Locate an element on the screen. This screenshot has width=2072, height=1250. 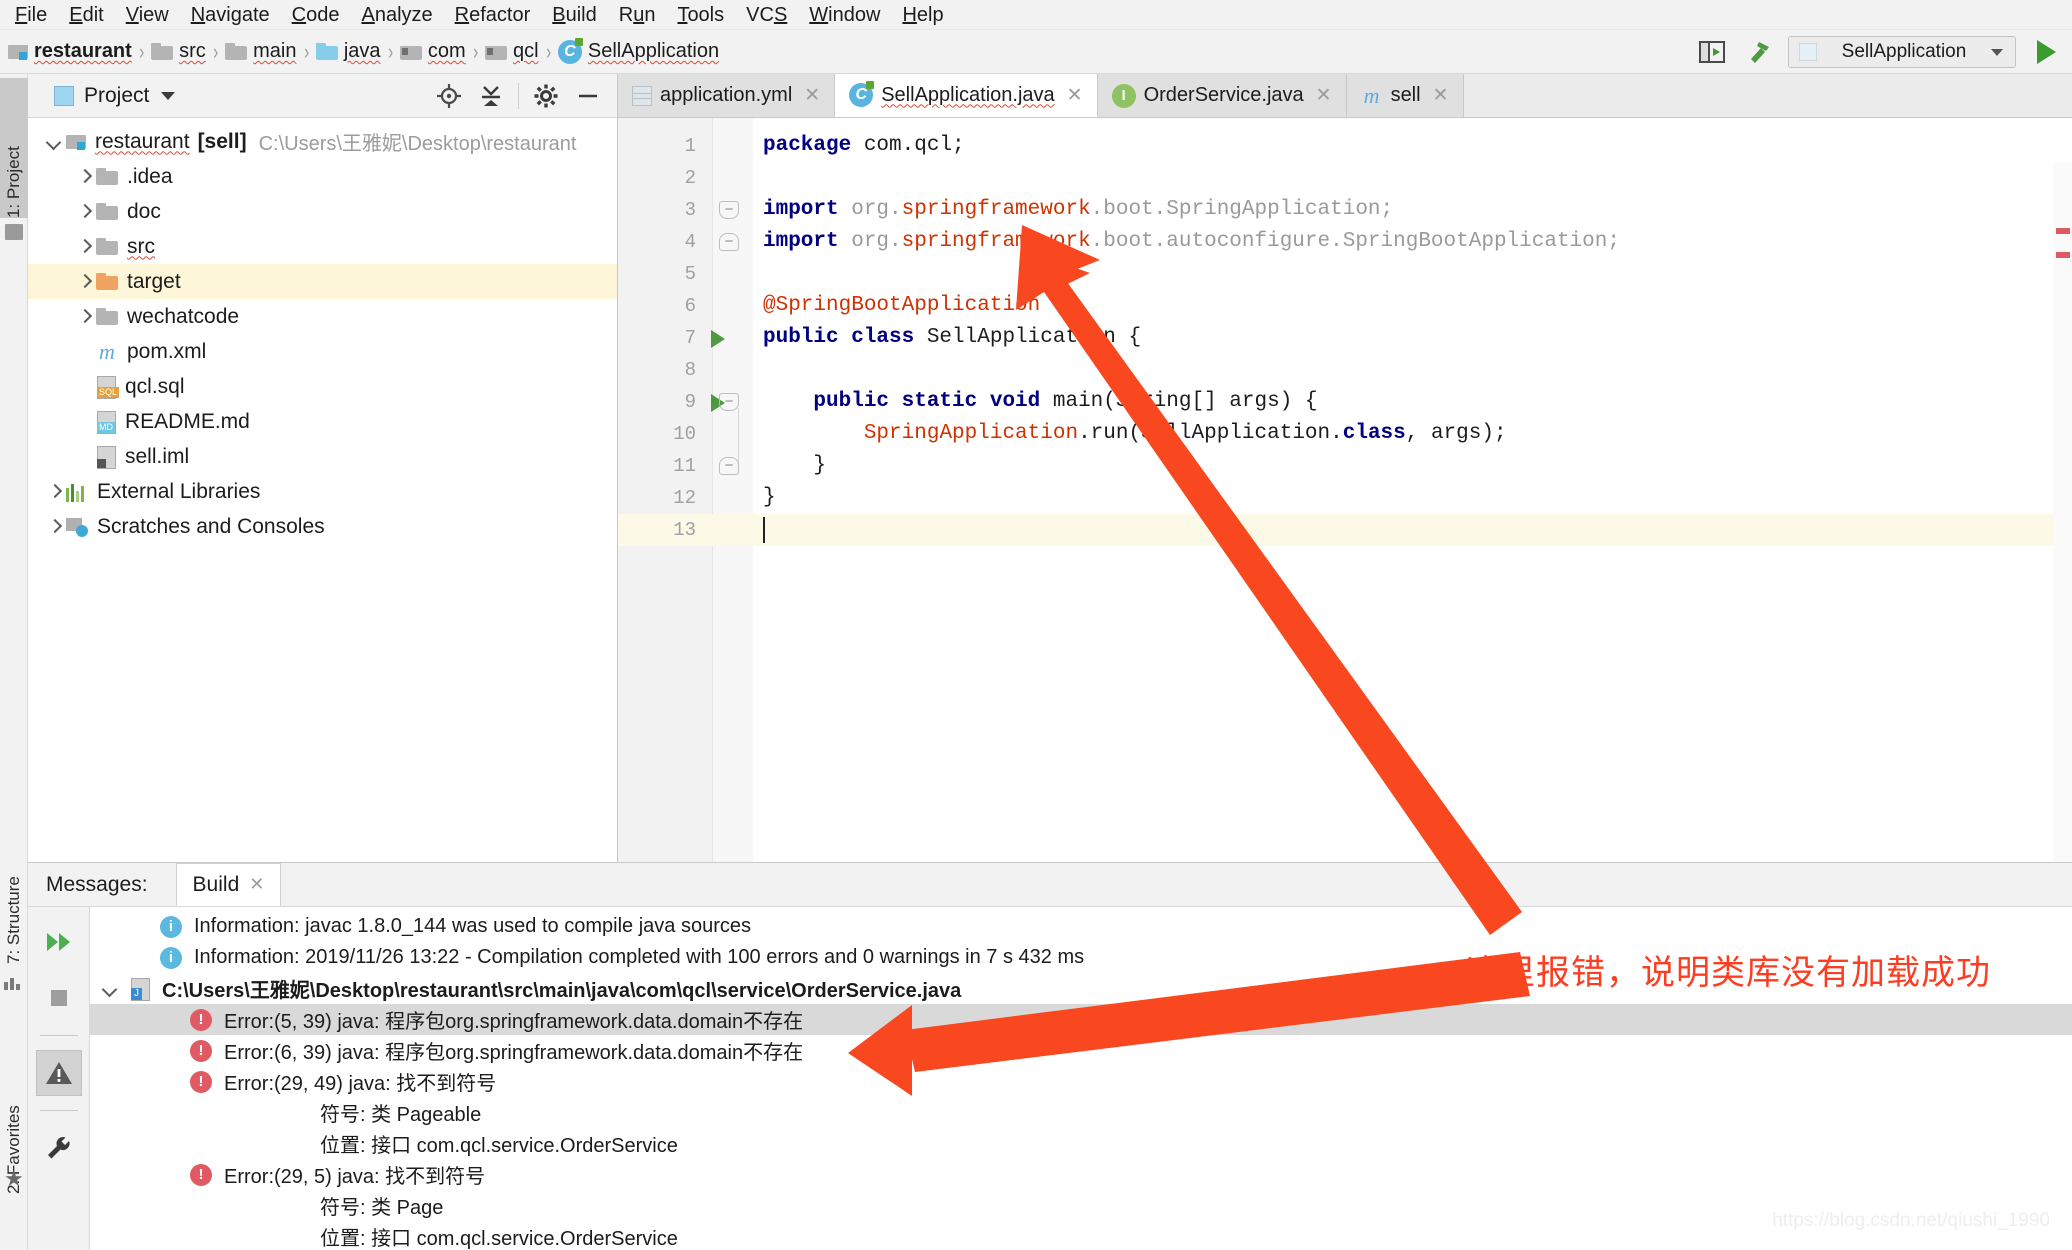
breadcrumb-item-sellapplication: C SellApplication is located at coordinates (638, 52).